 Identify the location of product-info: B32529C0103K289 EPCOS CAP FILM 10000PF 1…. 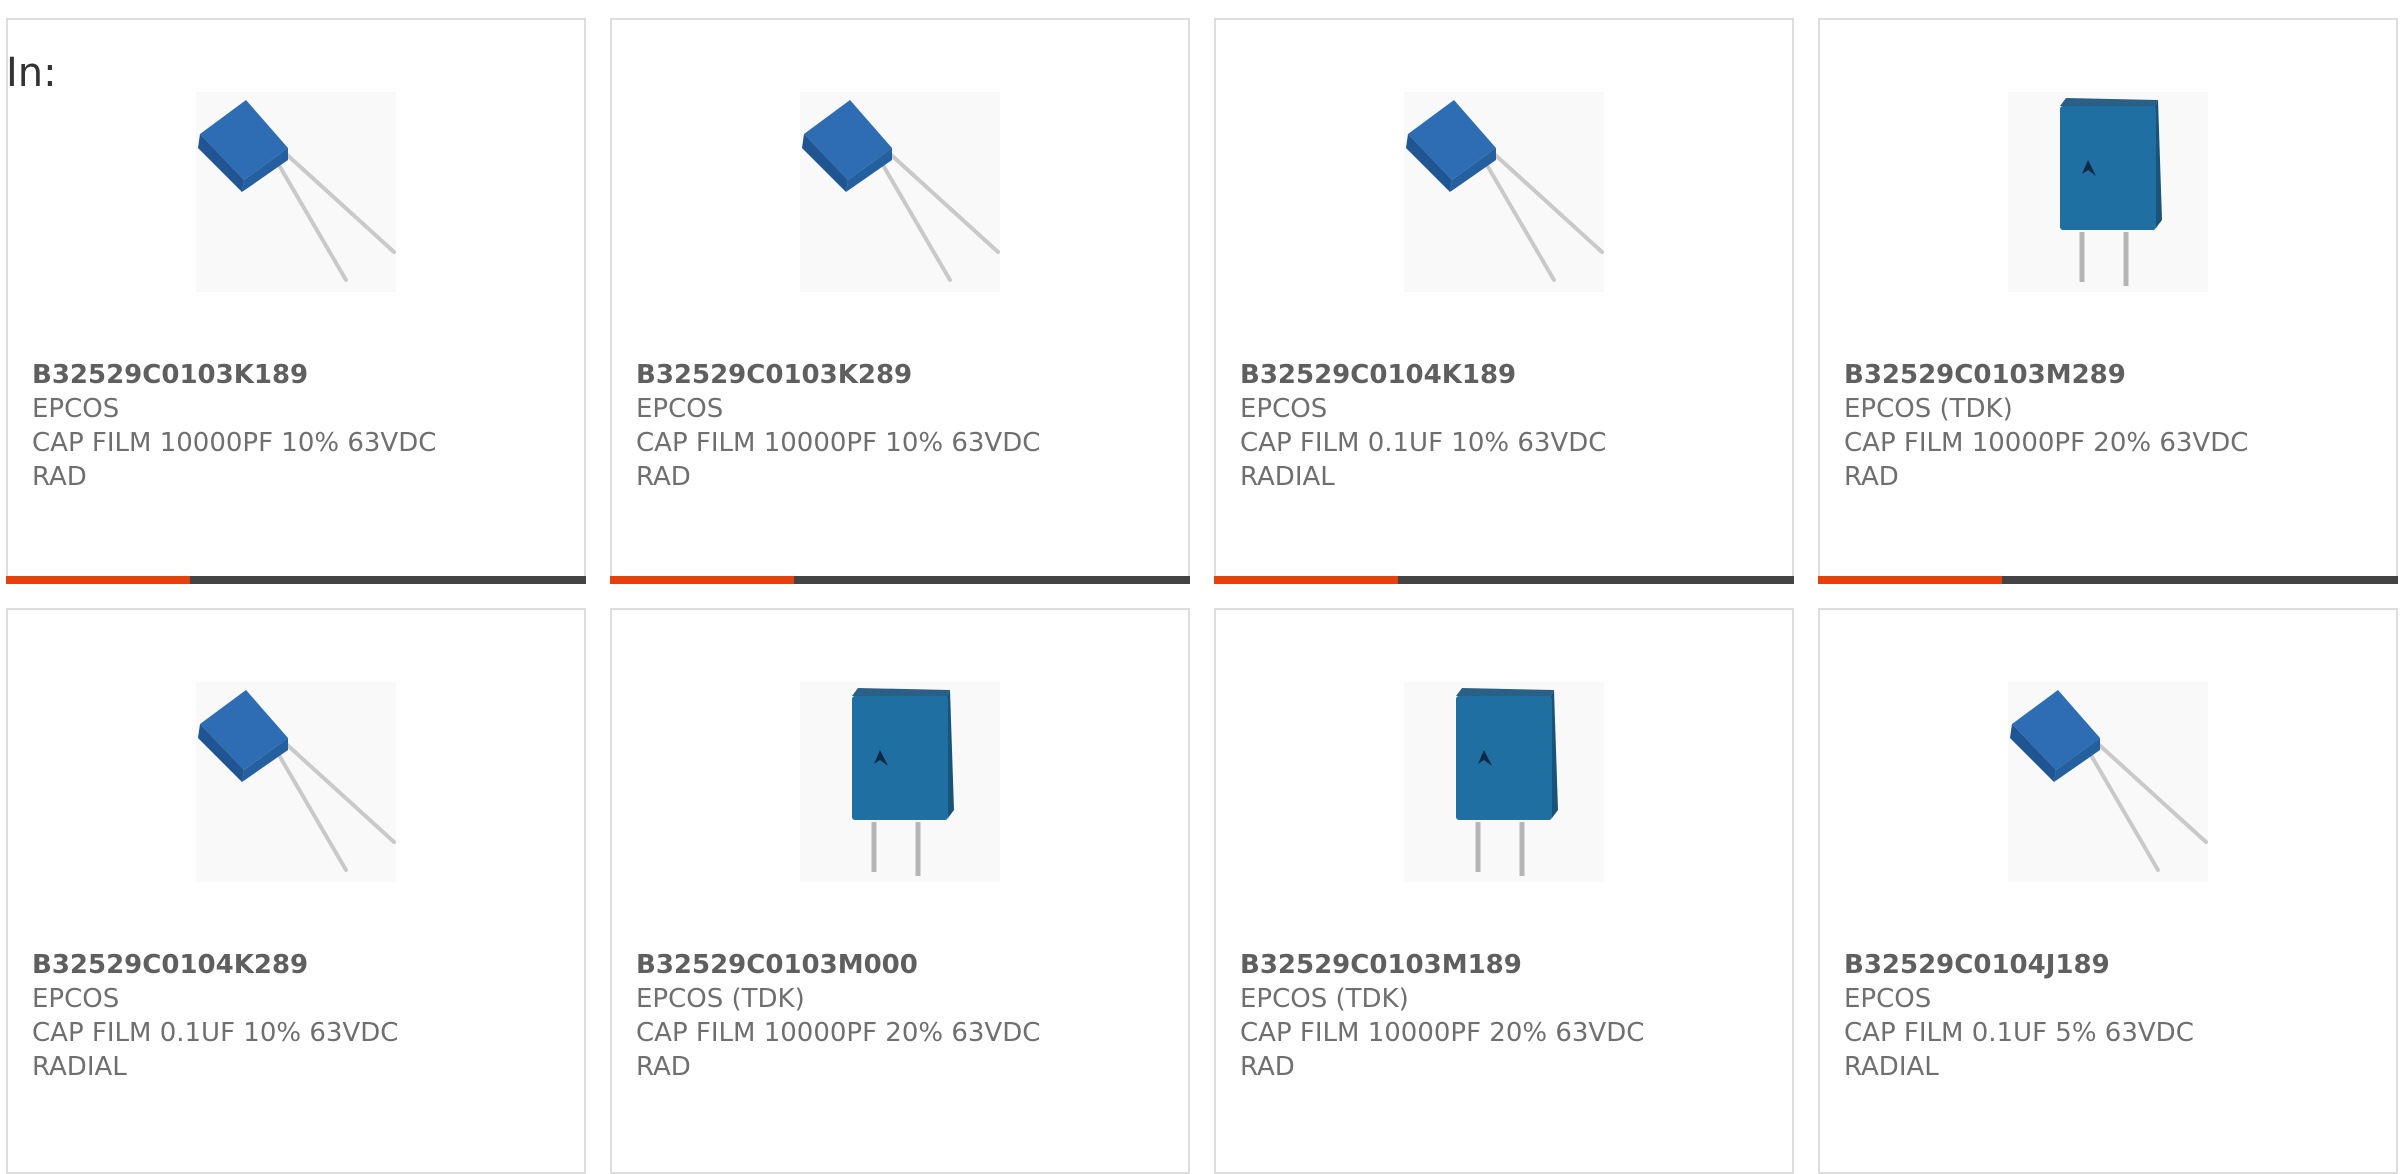
(900, 426).